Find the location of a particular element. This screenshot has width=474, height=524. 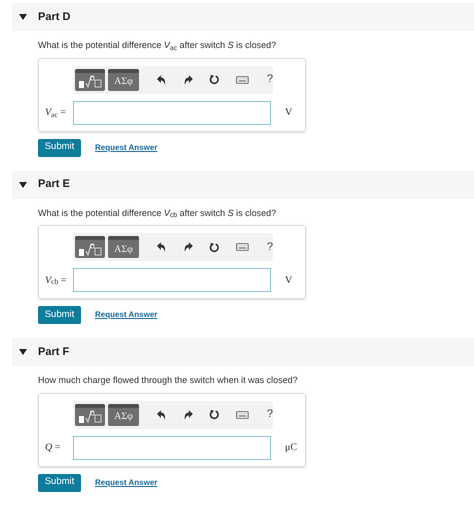

question-text: How much charge flowed through the switch when it was closed? is located at coordinates (168, 380).